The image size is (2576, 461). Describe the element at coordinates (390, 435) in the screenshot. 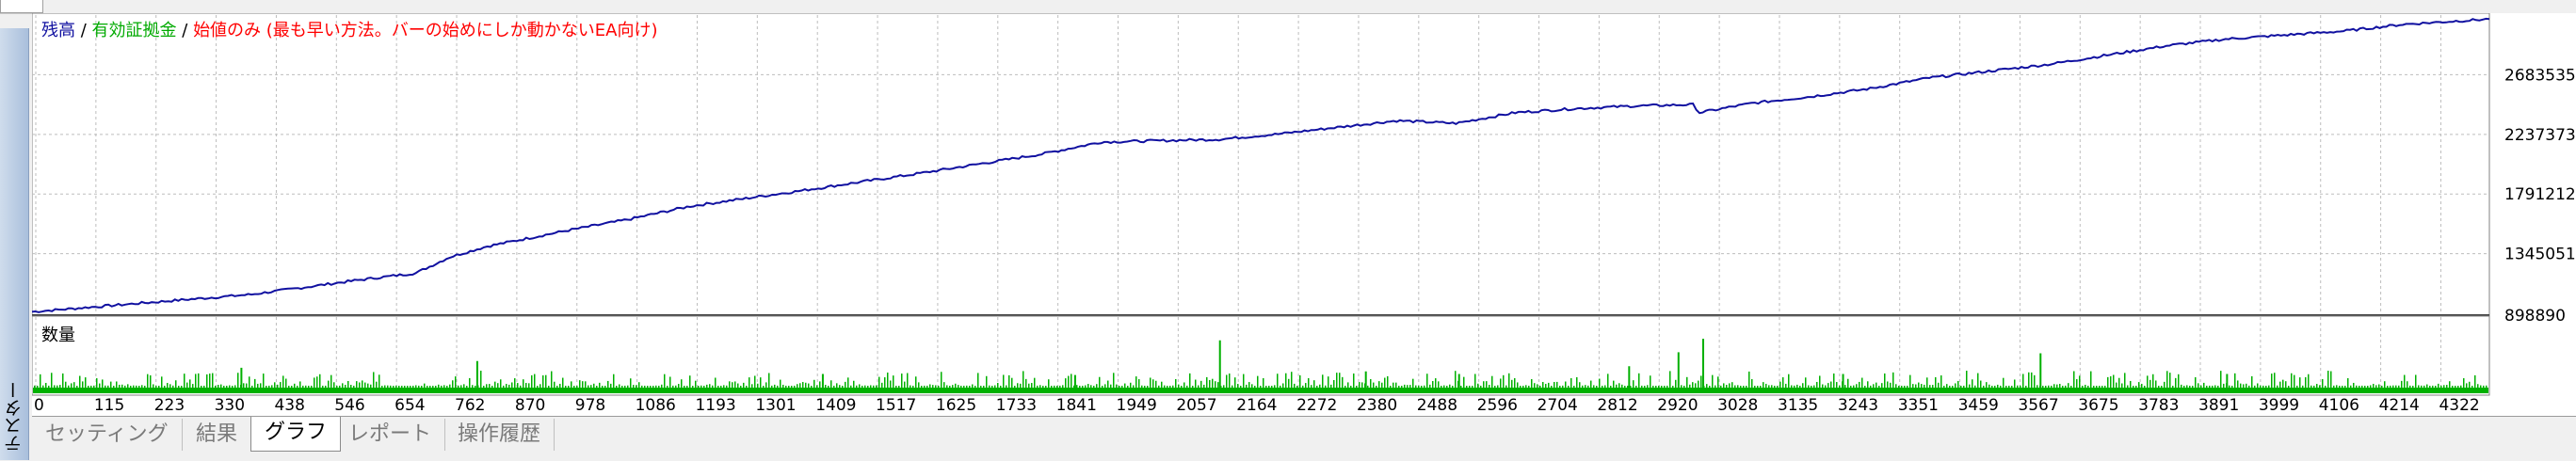

I see `tab-3: レポート` at that location.